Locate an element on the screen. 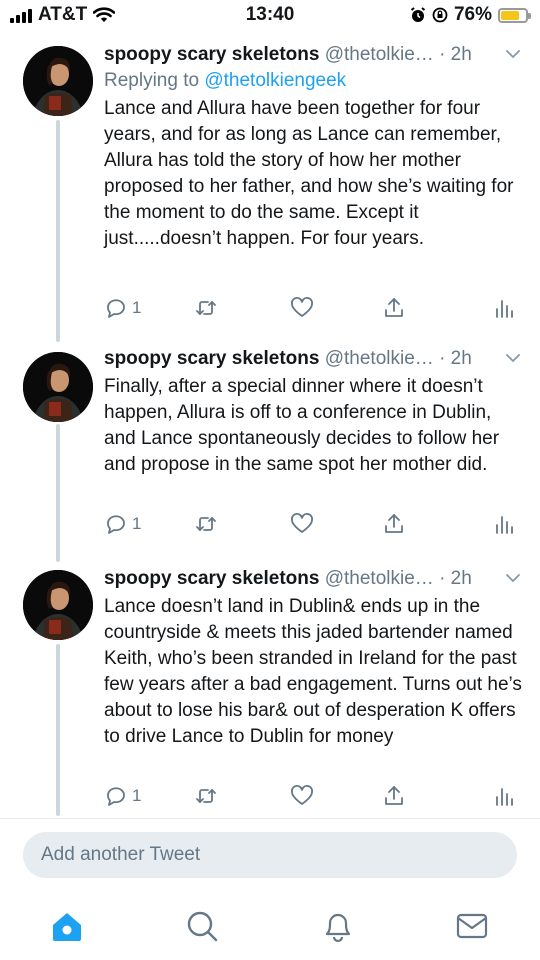  alarm-icon is located at coordinates (418, 14).